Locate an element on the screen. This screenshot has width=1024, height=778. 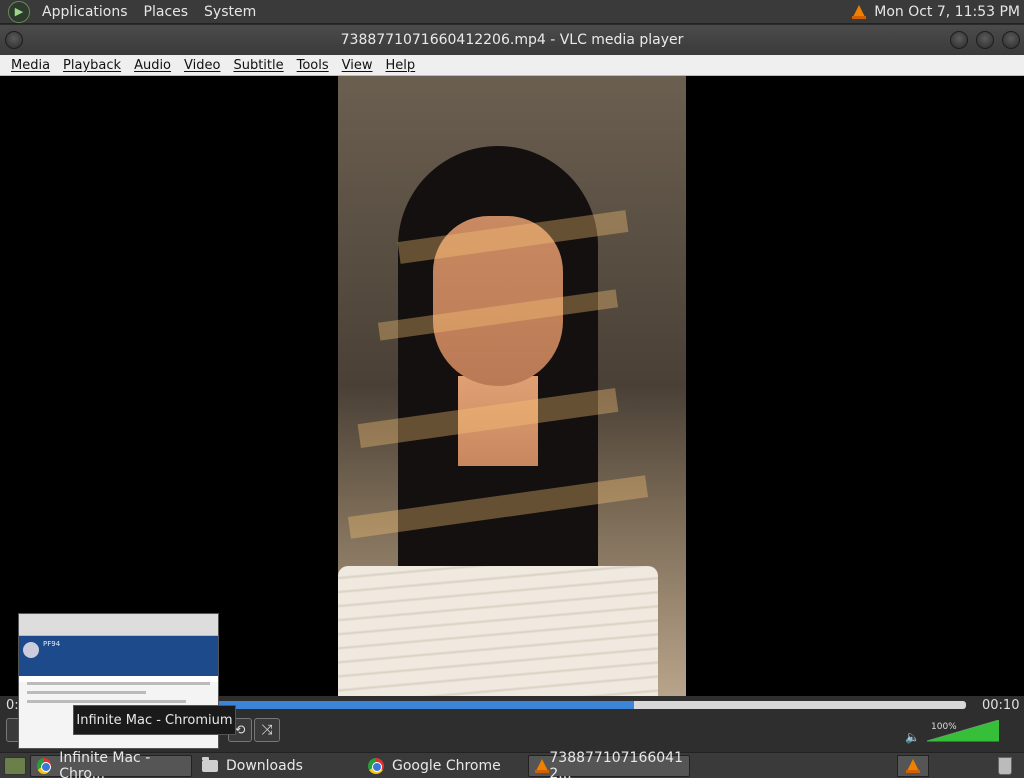
menu-help: Help is located at coordinates (401, 65).